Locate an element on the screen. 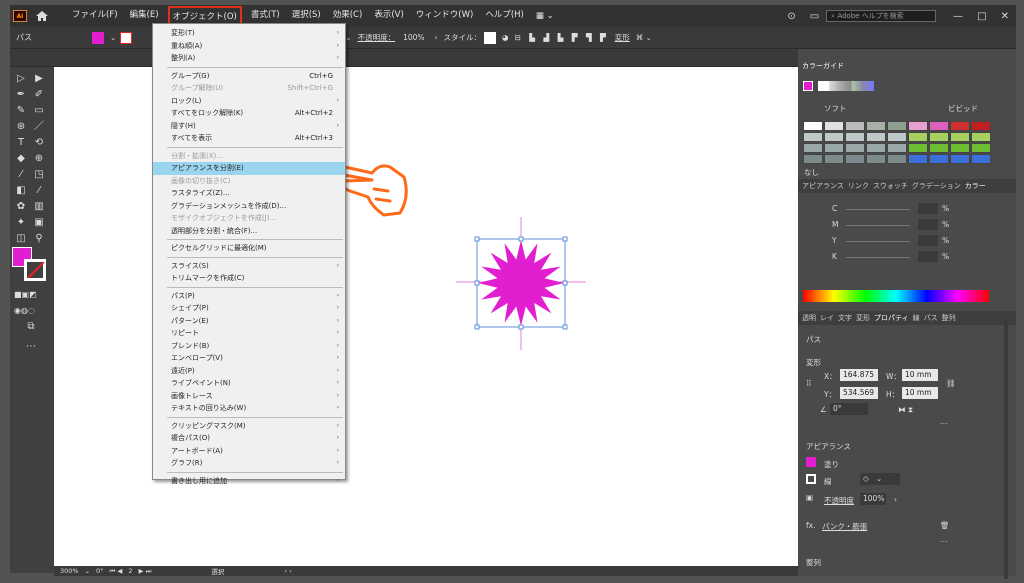 Image resolution: width=1024 pixels, height=583 pixels. properties-panel-tab: 文字 is located at coordinates (845, 318).